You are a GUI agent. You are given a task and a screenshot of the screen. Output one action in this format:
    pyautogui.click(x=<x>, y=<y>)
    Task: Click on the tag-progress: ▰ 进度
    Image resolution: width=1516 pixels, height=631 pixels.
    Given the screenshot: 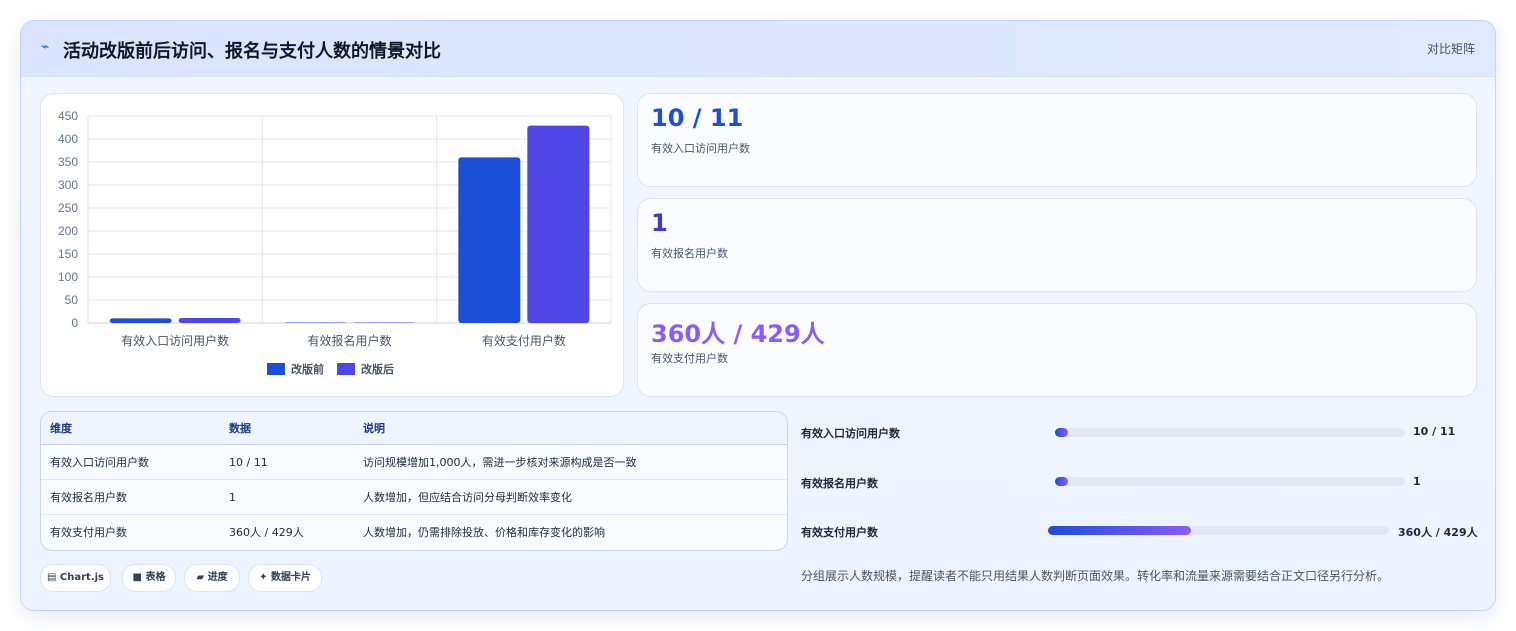 What is the action you would take?
    pyautogui.click(x=212, y=578)
    